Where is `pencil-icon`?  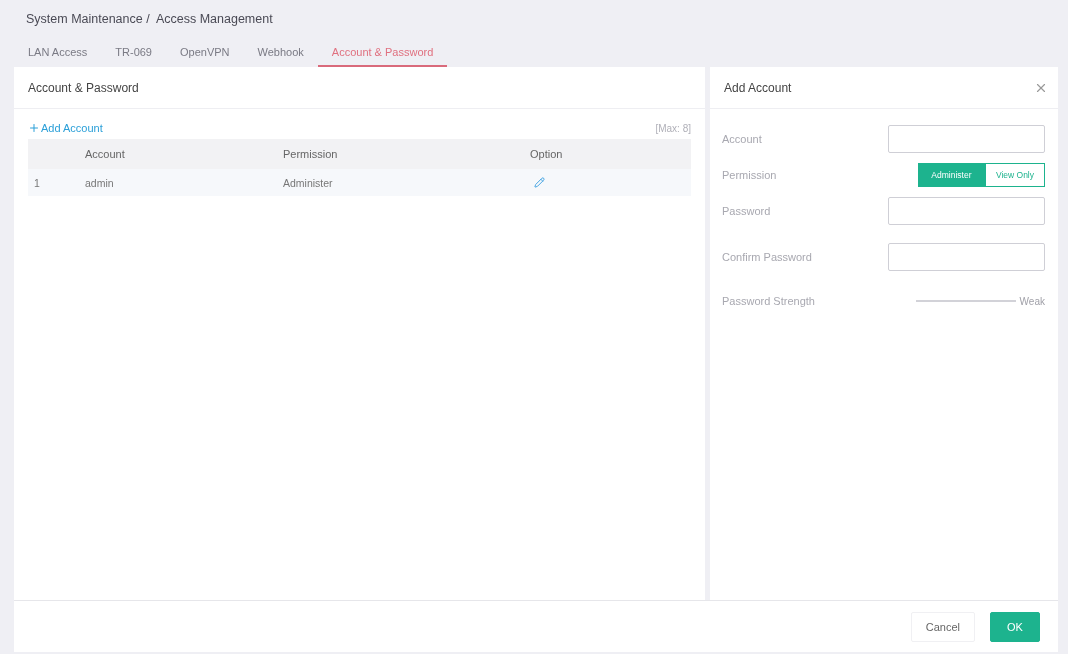 pencil-icon is located at coordinates (539, 182).